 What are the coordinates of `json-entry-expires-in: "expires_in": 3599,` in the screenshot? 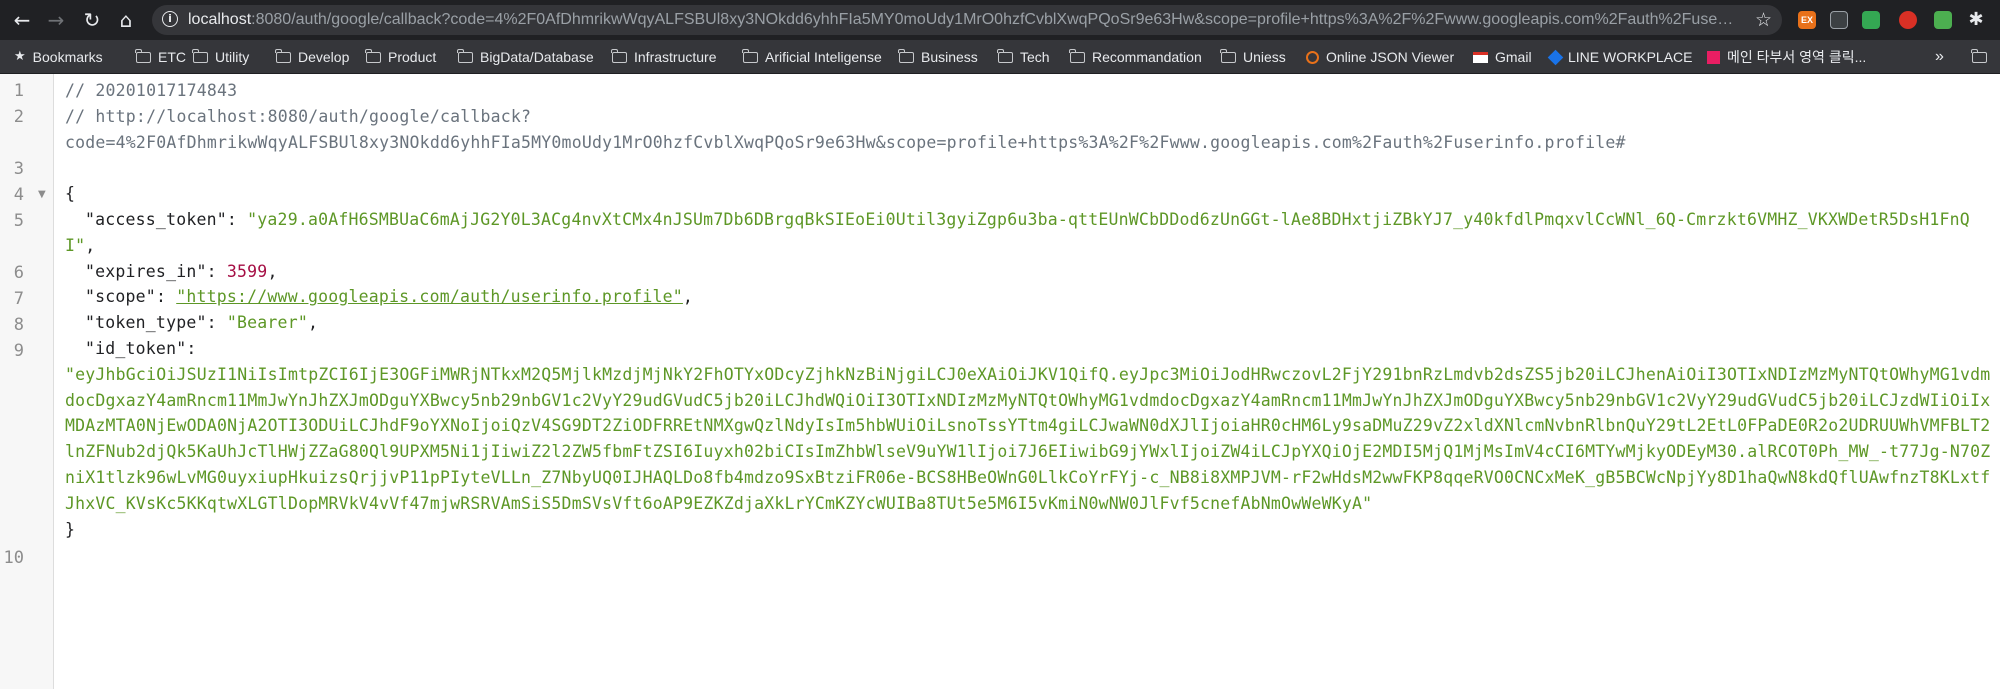 It's located at (181, 271).